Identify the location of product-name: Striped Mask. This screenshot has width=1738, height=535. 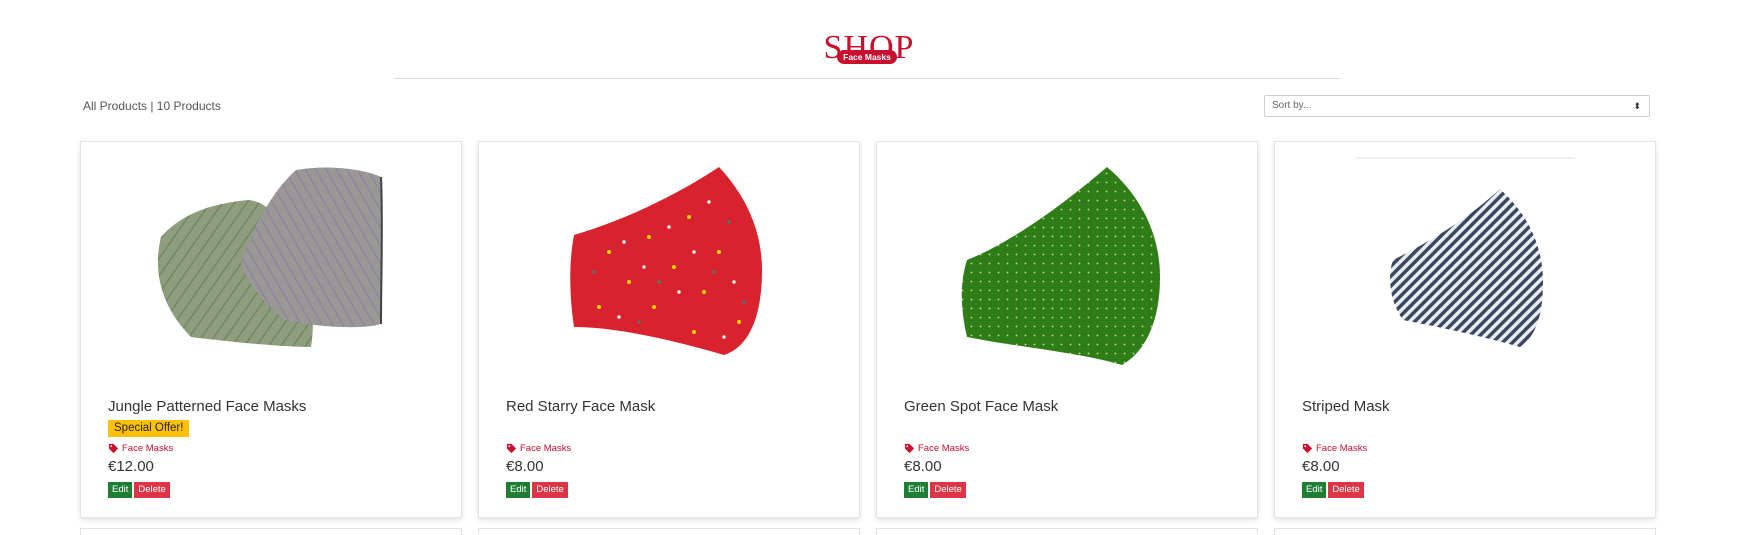
(1346, 406).